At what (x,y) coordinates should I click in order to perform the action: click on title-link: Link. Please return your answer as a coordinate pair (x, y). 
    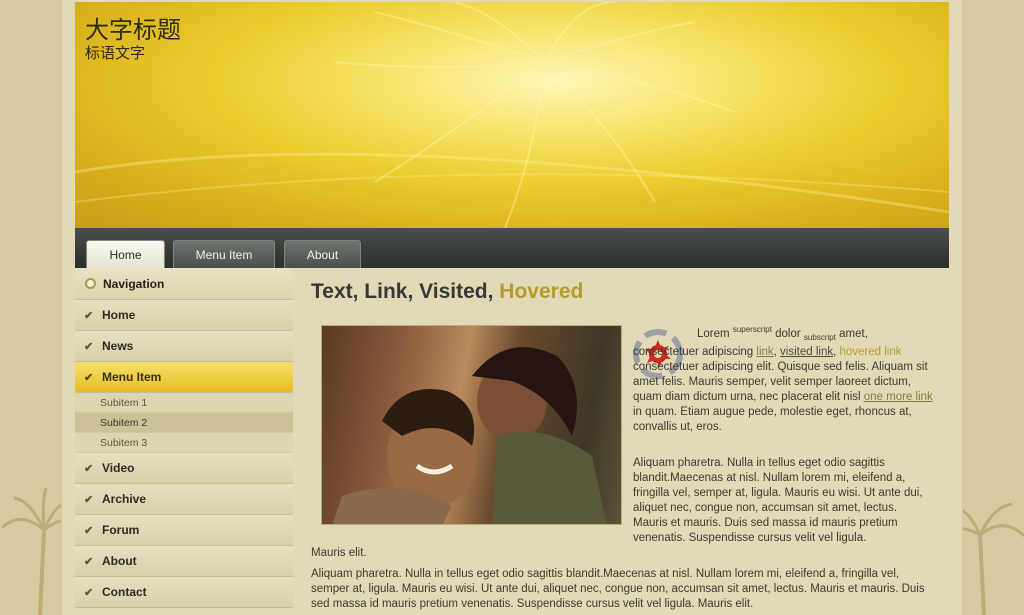
    Looking at the image, I should click on (385, 291).